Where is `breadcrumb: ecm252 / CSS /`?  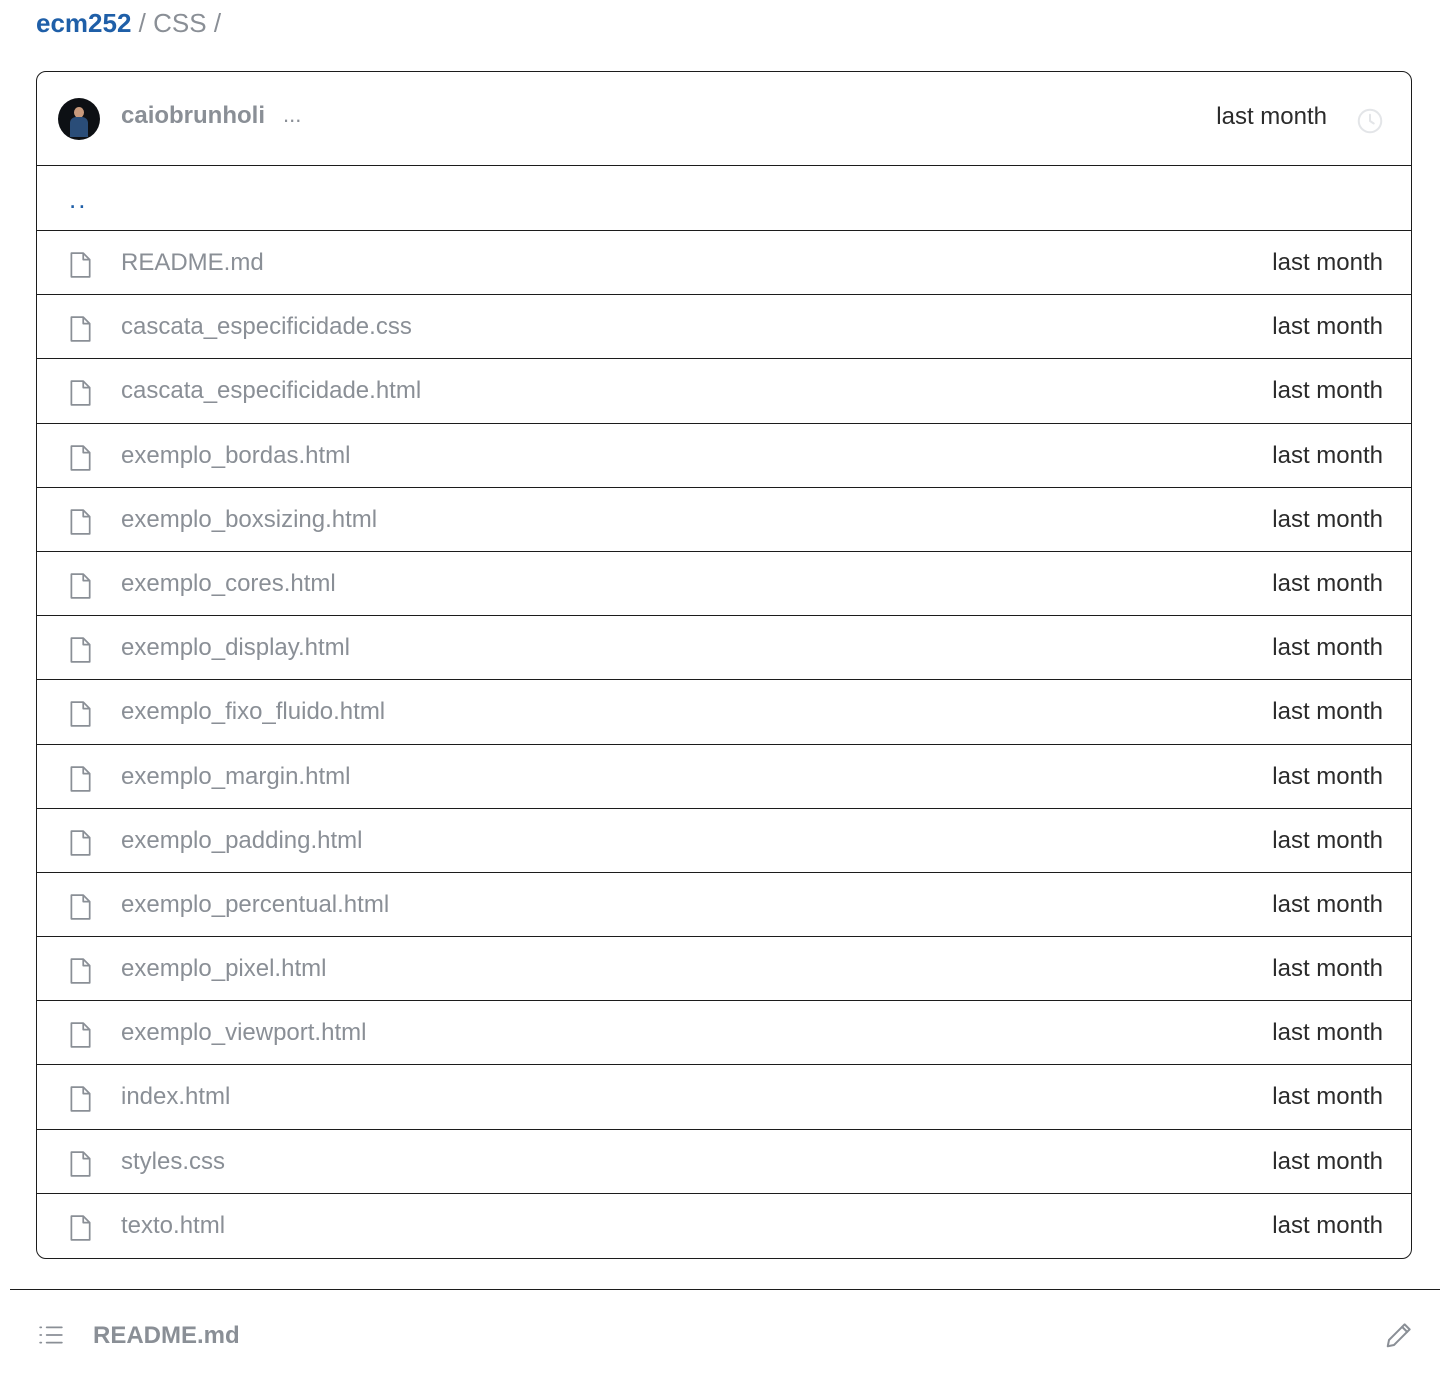
breadcrumb: ecm252 / CSS / is located at coordinates (128, 23).